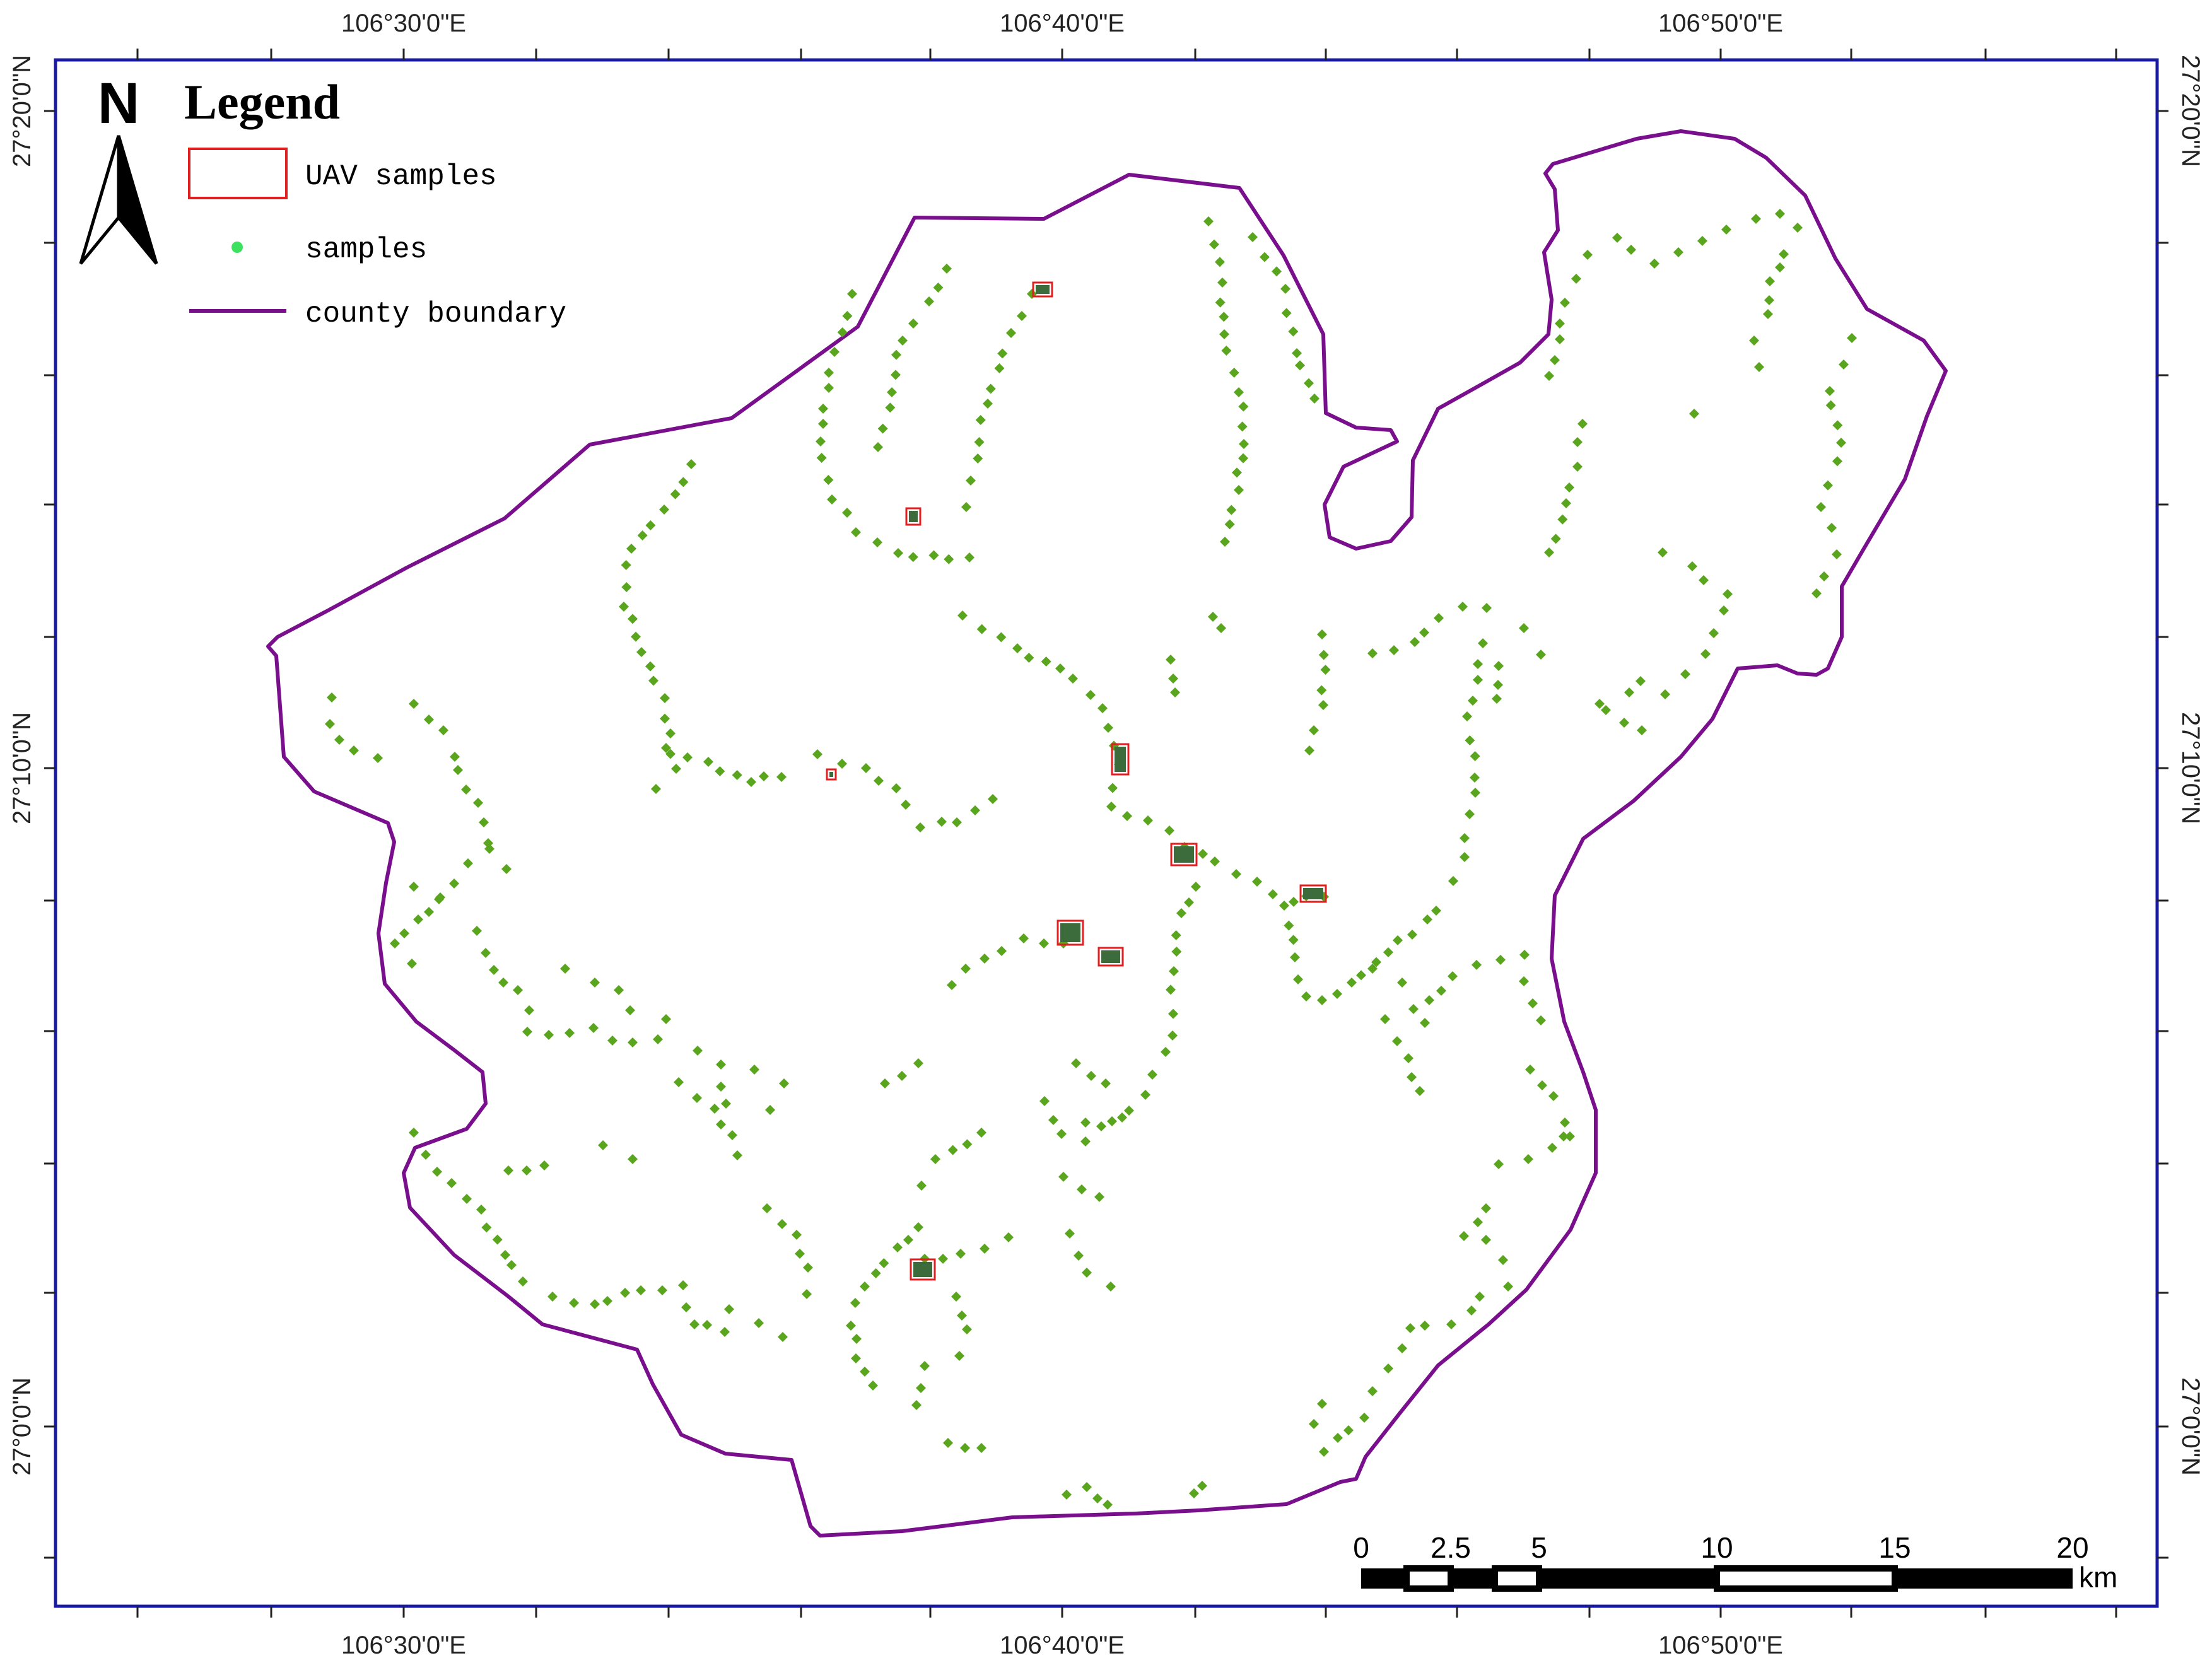 Image resolution: width=2212 pixels, height=1663 pixels. I want to click on lon-label-bottom-3: 106°50'0"E, so click(1721, 1645).